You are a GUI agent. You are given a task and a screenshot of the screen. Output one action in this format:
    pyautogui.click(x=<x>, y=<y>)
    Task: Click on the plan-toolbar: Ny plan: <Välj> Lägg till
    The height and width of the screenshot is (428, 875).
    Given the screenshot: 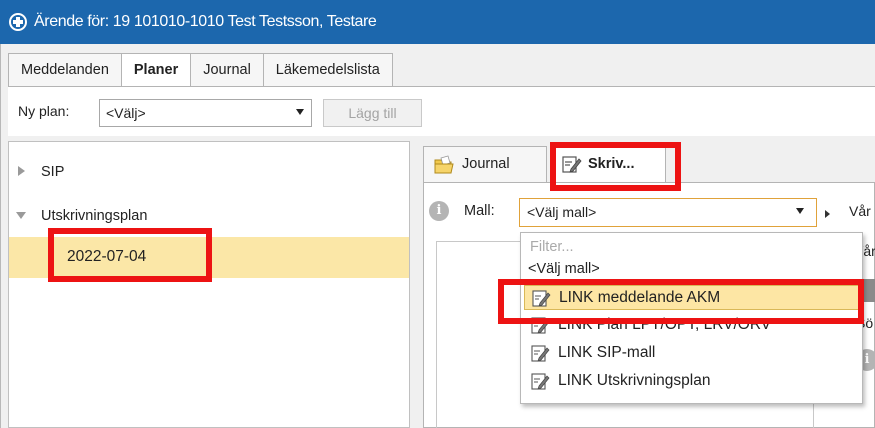 What is the action you would take?
    pyautogui.click(x=441, y=111)
    